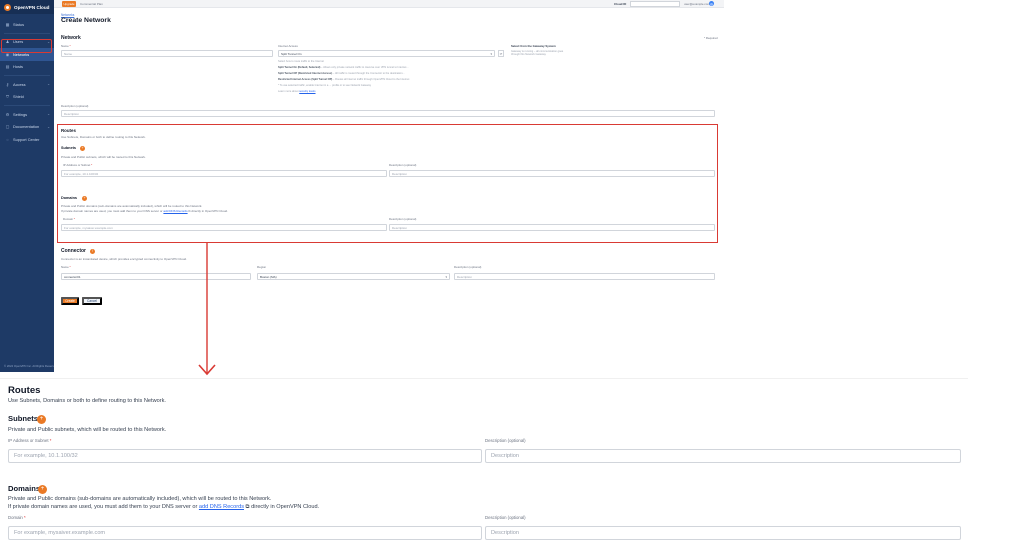 The height and width of the screenshot is (550, 1024). I want to click on learn-more: Learn more about security levels, so click(297, 91).